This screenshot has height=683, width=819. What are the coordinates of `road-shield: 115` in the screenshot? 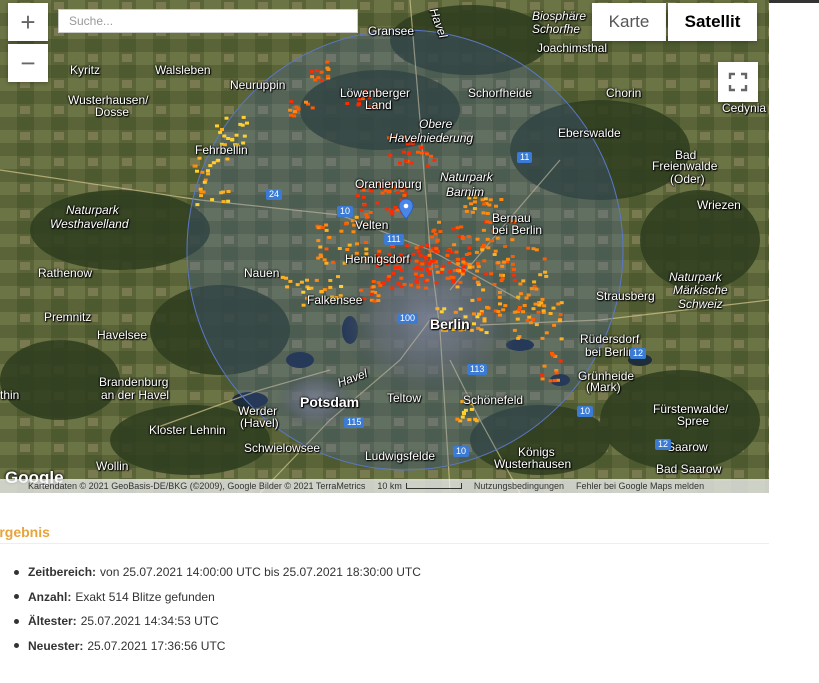 It's located at (354, 422).